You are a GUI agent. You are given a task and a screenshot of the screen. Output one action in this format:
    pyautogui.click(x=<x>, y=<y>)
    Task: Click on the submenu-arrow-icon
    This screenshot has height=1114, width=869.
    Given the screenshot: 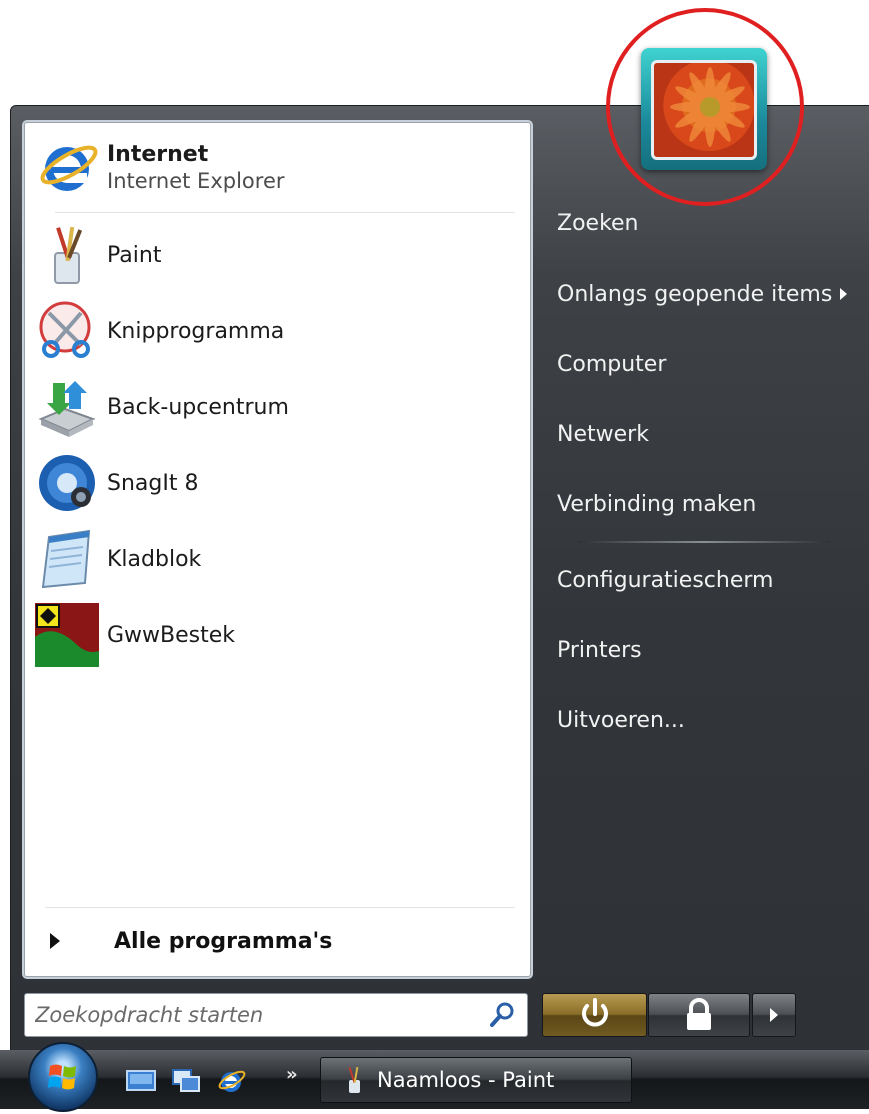 What is the action you would take?
    pyautogui.click(x=843, y=294)
    